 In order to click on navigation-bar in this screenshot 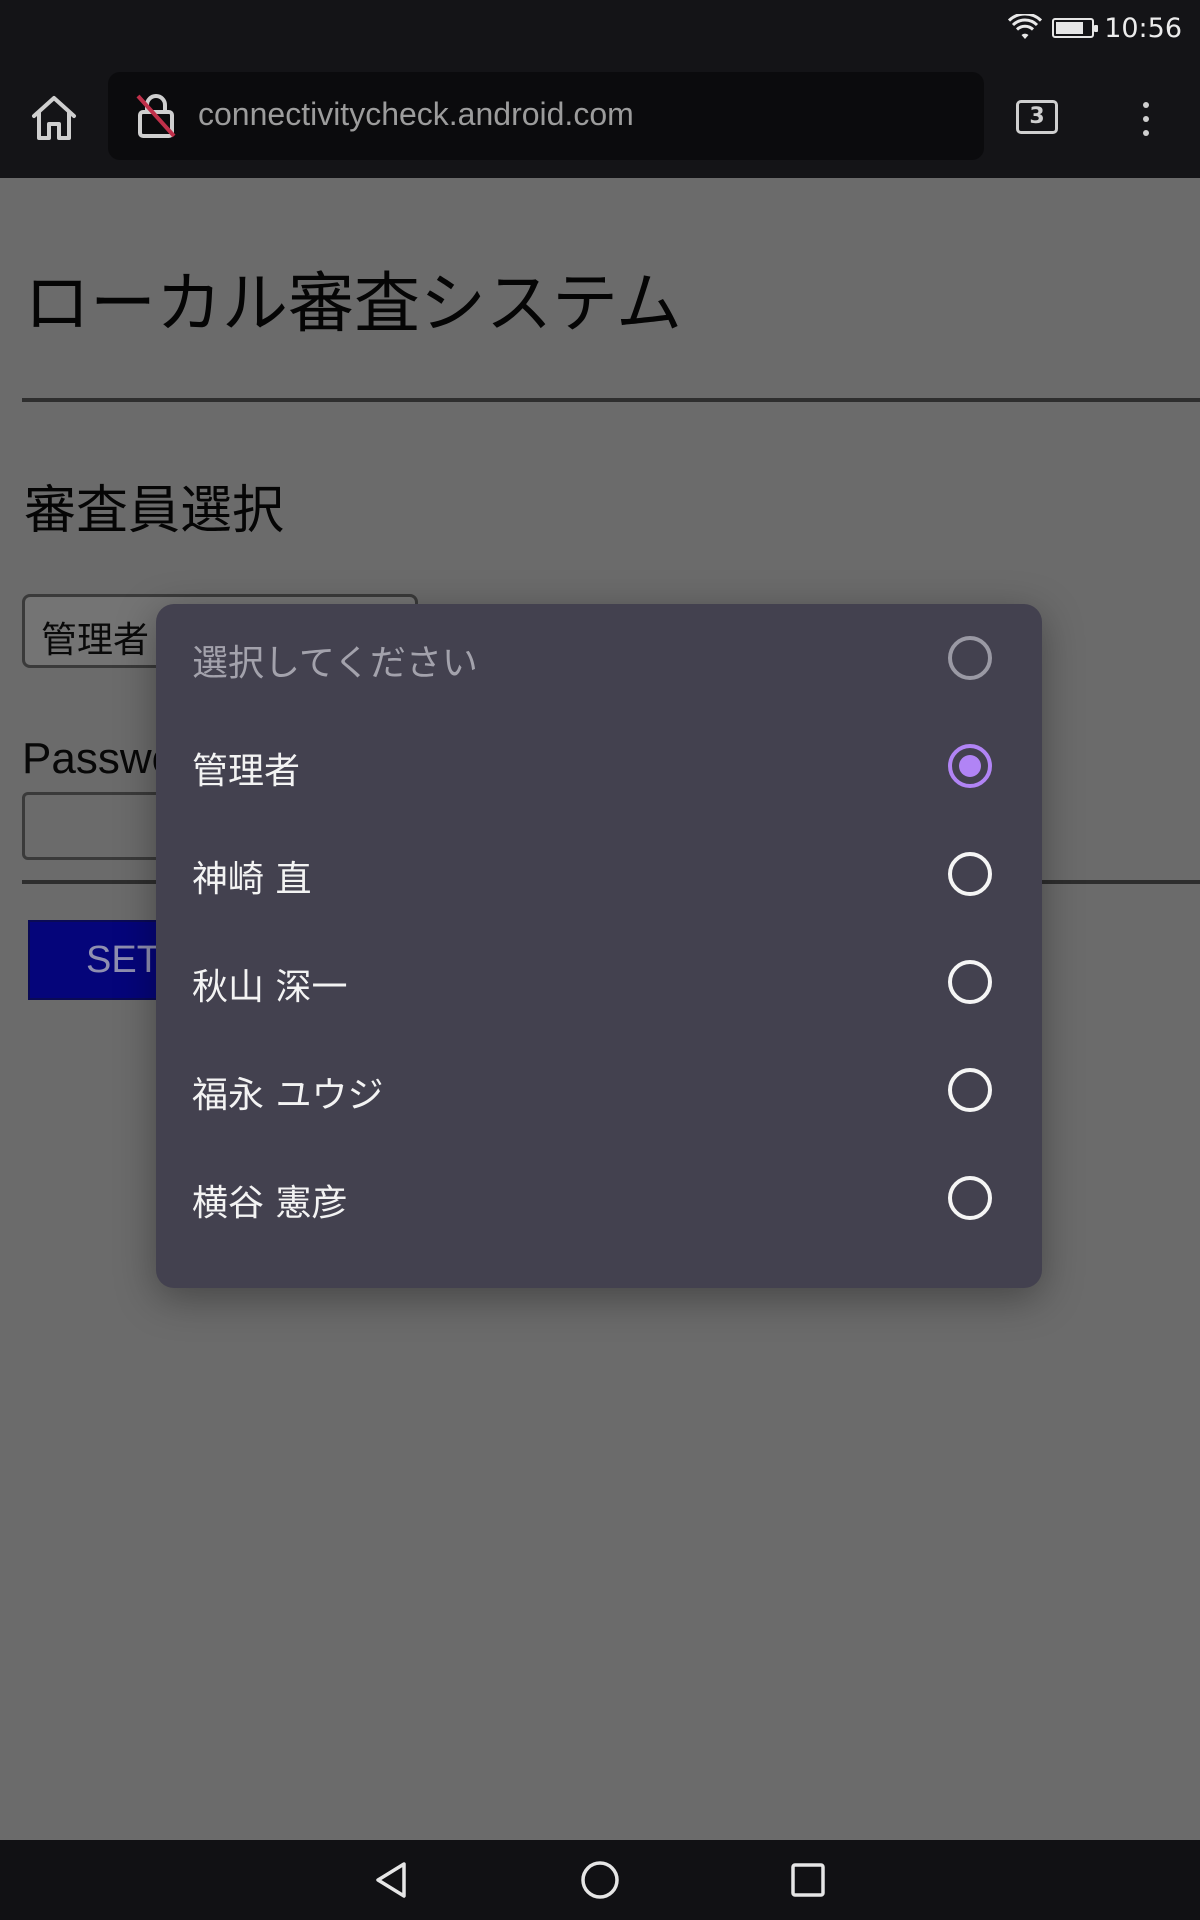, I will do `click(600, 1880)`.